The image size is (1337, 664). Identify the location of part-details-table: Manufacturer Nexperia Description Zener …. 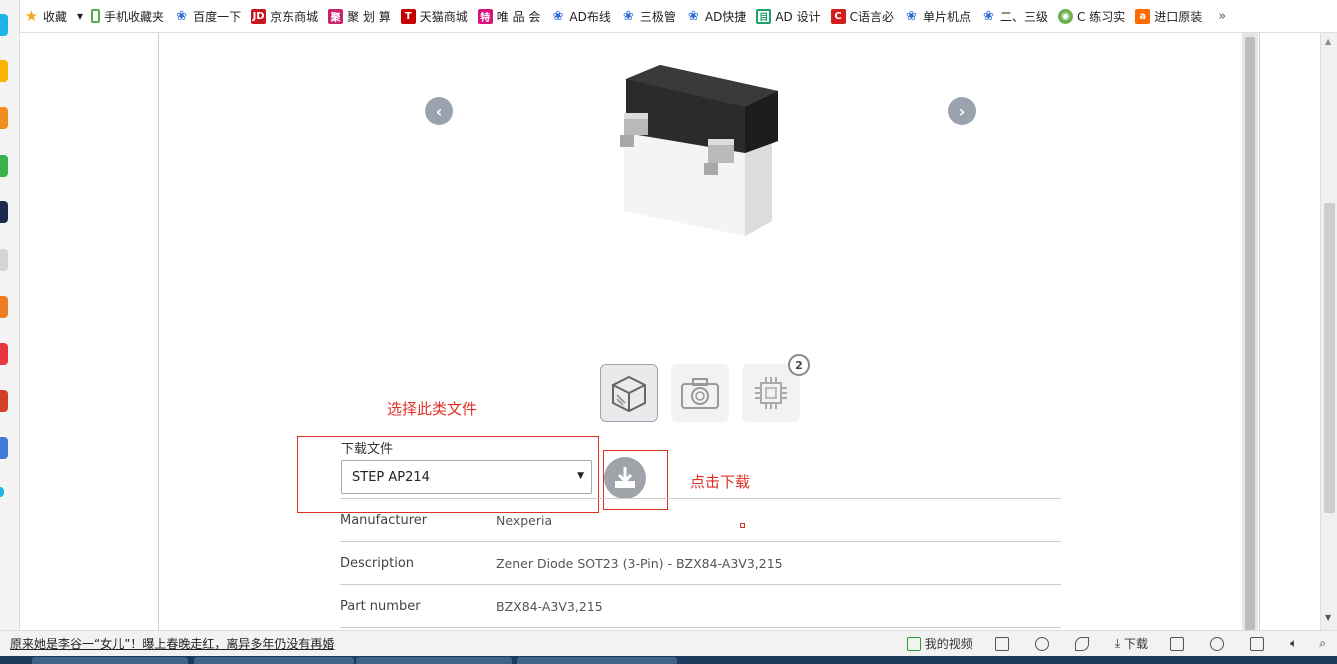
(700, 563).